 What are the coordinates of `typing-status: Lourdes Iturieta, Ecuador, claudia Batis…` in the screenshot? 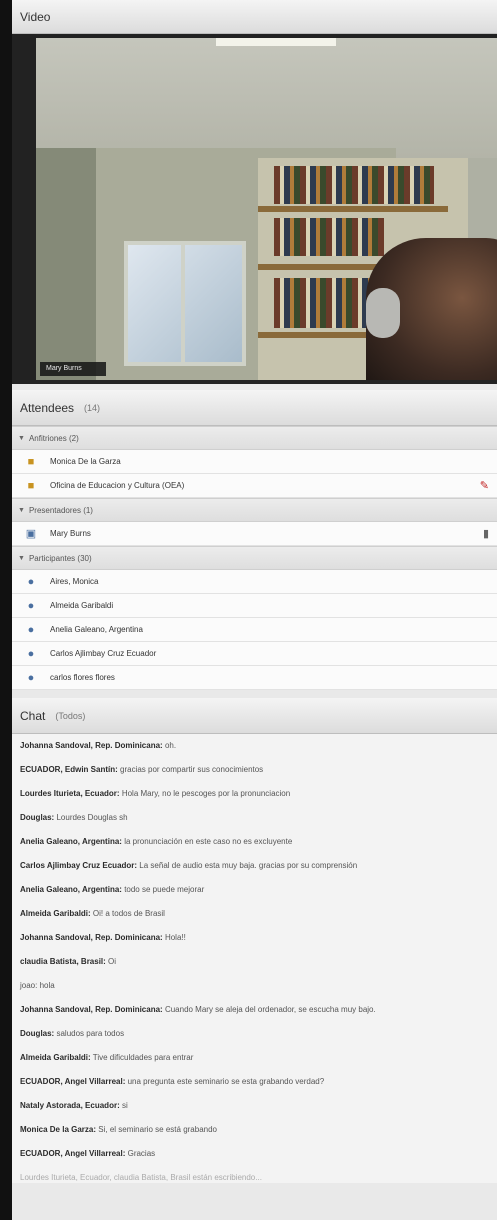 It's located at (141, 1177).